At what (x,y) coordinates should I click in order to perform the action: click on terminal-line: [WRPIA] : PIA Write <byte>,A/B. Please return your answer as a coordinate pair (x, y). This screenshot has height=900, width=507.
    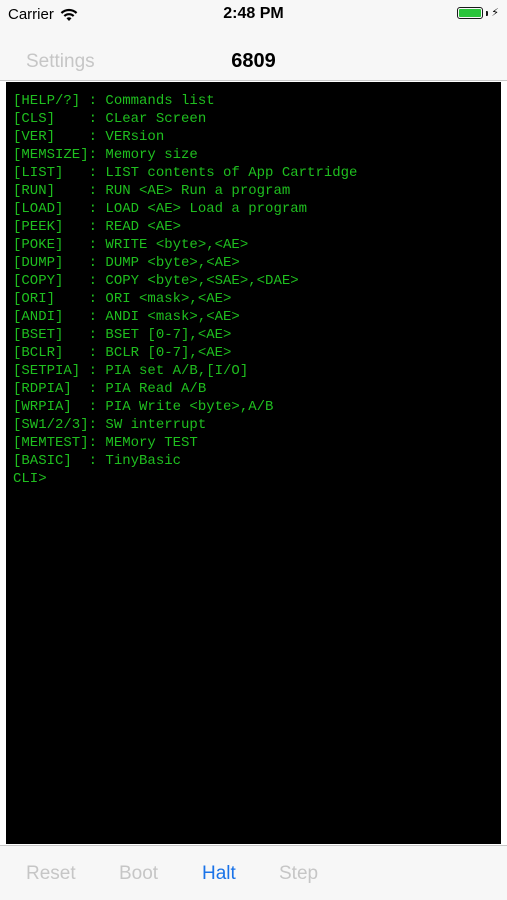
    Looking at the image, I should click on (143, 407).